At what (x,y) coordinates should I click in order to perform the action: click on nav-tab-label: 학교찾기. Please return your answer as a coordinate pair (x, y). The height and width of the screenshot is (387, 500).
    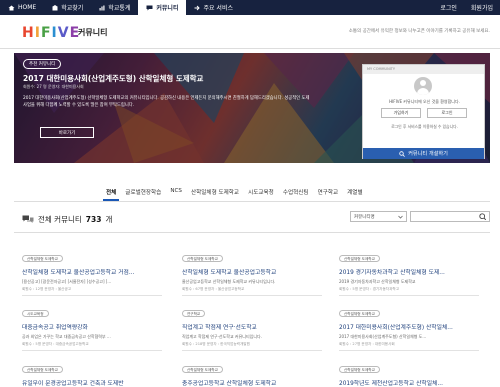
    Looking at the image, I should click on (72, 8).